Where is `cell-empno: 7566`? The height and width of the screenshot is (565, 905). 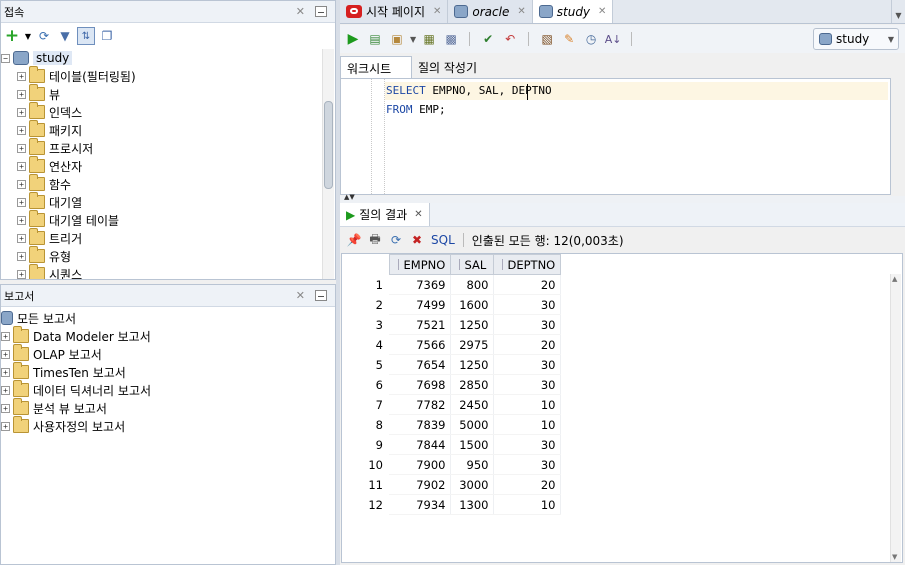 cell-empno: 7566 is located at coordinates (420, 344).